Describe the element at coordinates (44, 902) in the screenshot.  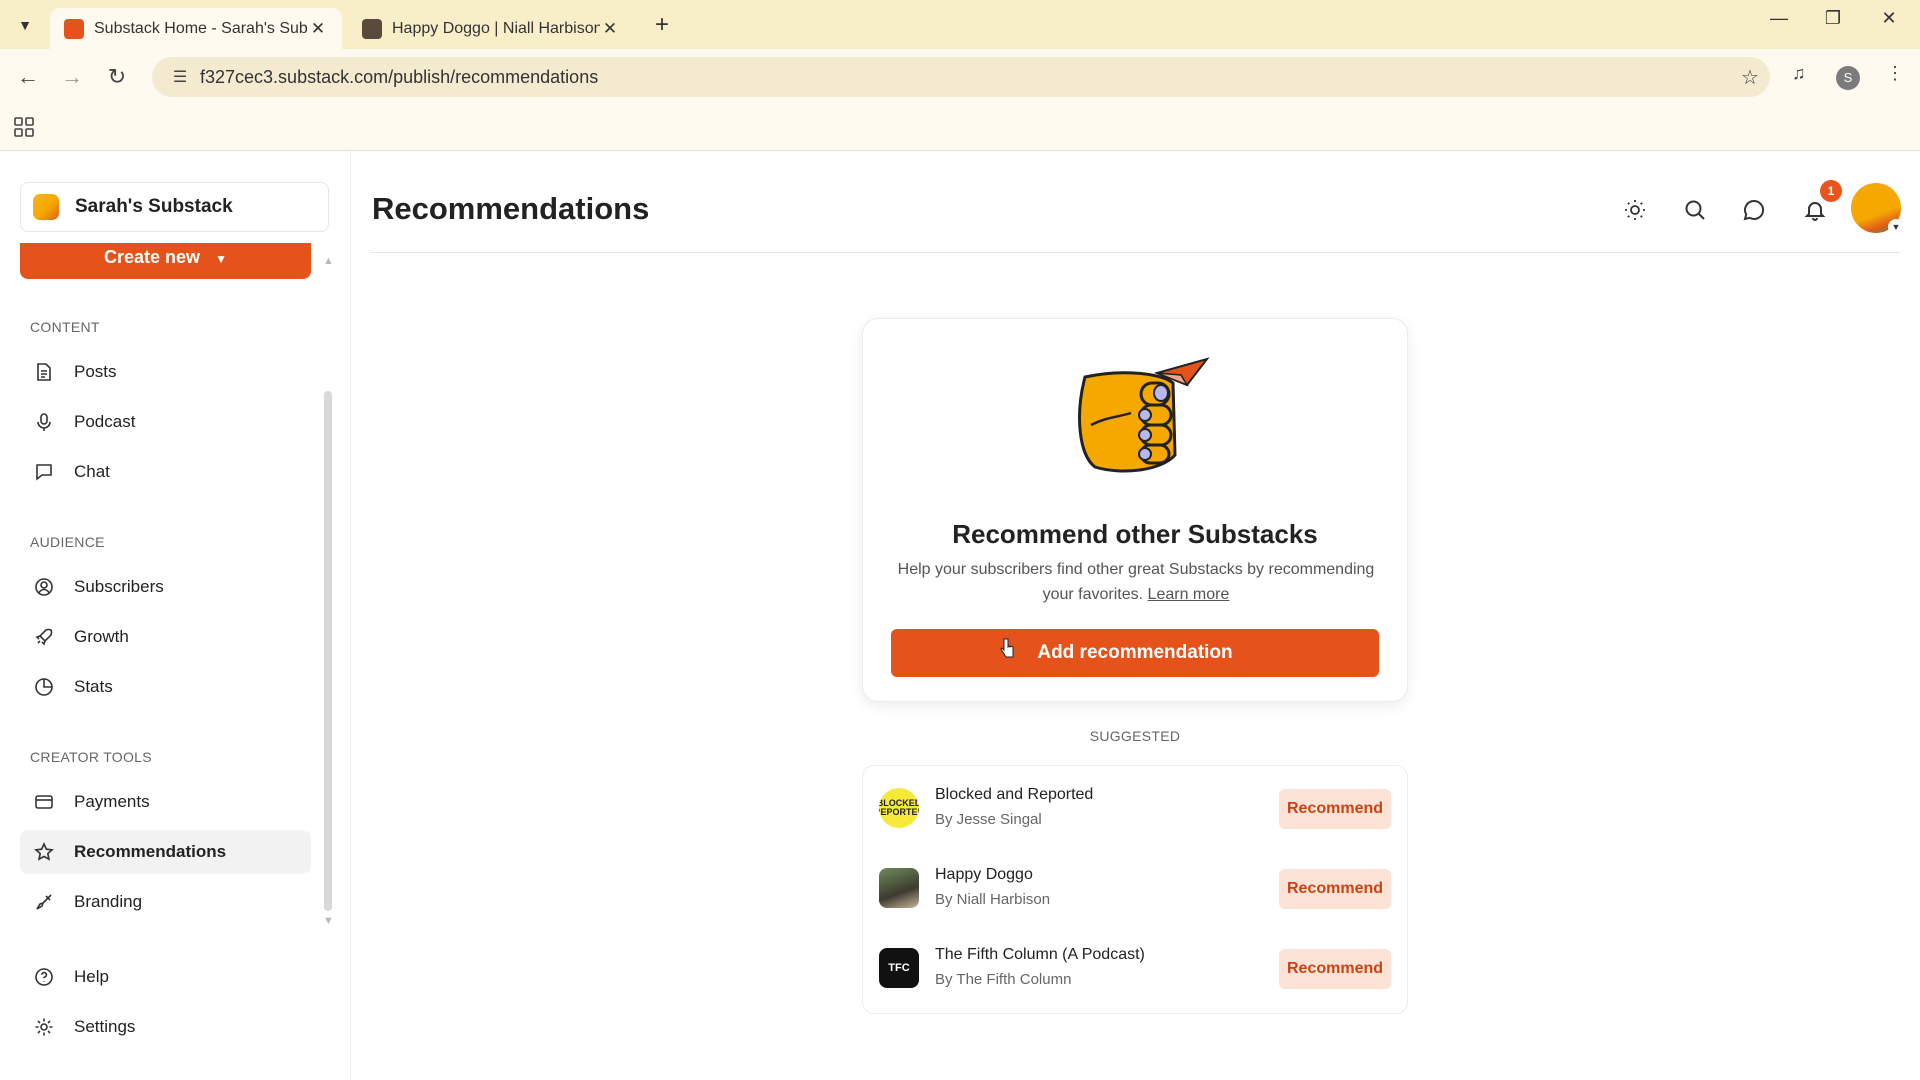
I see `brush-icon` at that location.